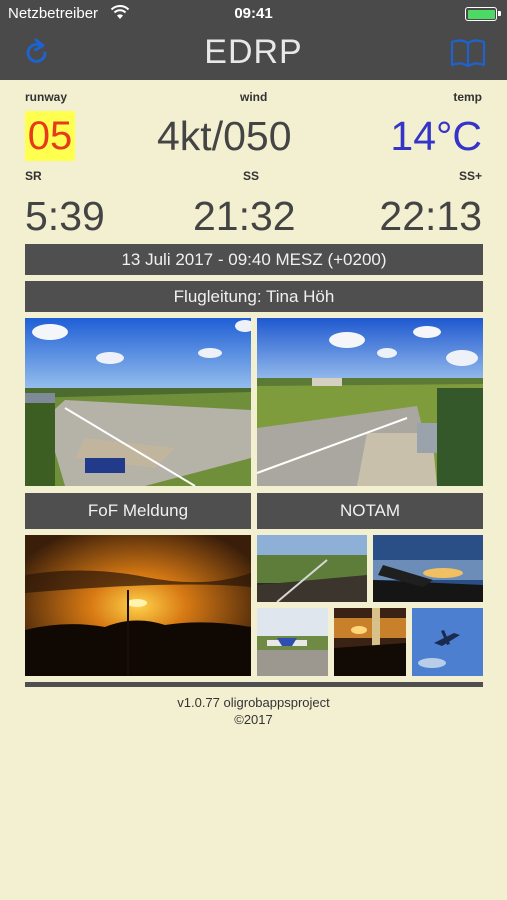 This screenshot has width=507, height=900. Describe the element at coordinates (224, 136) in the screenshot. I see `wind-value: 4kt/050` at that location.